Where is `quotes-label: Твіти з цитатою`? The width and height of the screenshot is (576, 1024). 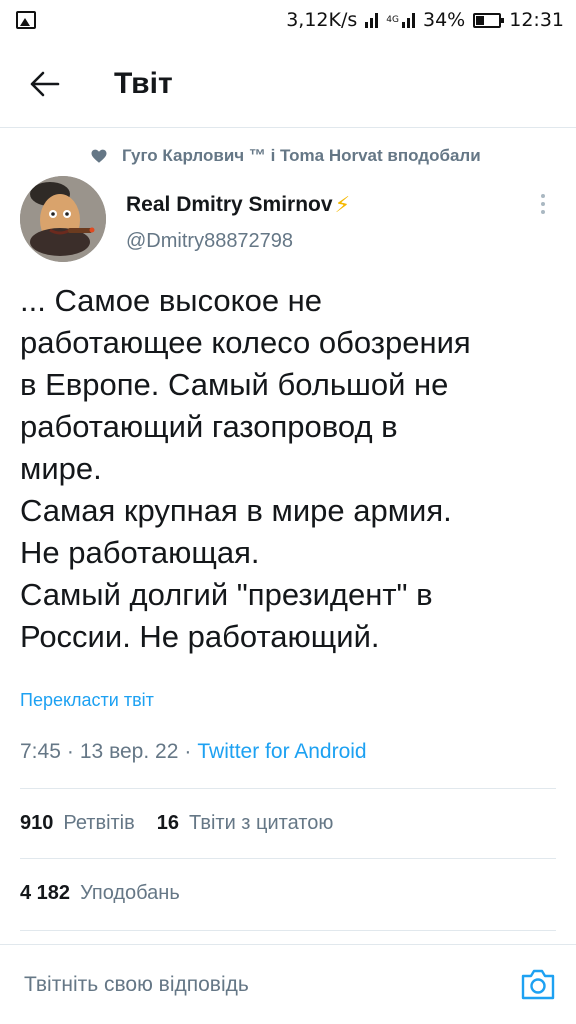
quotes-label: Твіти з цитатою is located at coordinates (261, 823).